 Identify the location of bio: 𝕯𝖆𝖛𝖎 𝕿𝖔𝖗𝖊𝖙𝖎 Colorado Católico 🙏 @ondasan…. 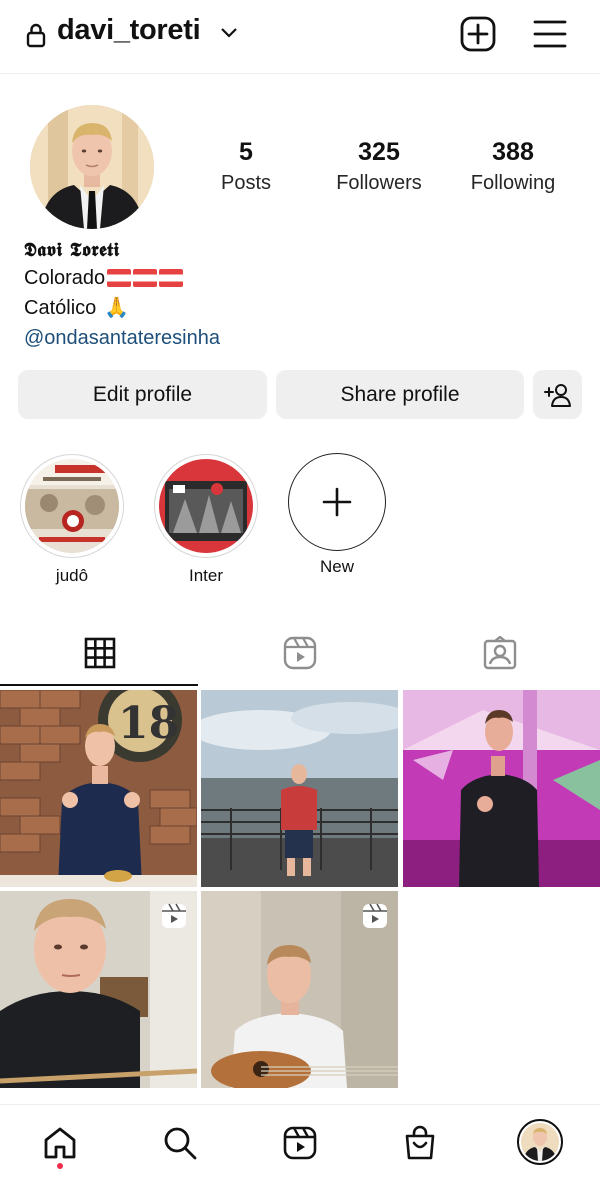
(304, 295).